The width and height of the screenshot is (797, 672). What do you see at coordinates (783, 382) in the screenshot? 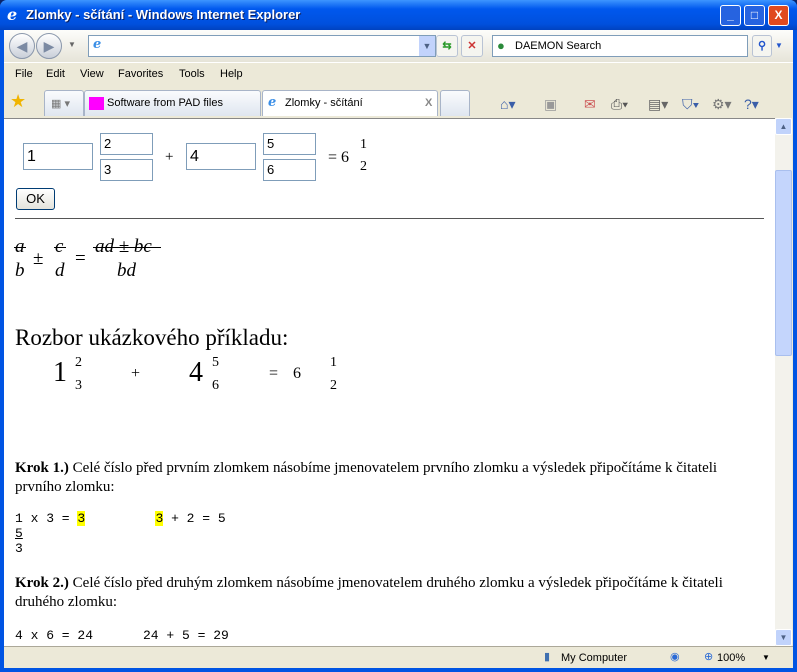
I see `vertical-scrollbar: ▲ ▼` at bounding box center [783, 382].